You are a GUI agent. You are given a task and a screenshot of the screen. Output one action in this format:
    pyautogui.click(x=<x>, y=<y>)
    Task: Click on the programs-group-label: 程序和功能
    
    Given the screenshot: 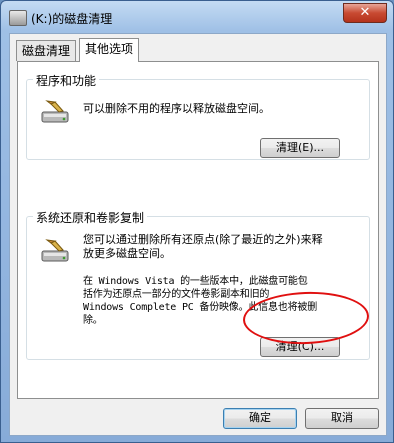 What is the action you would take?
    pyautogui.click(x=66, y=80)
    